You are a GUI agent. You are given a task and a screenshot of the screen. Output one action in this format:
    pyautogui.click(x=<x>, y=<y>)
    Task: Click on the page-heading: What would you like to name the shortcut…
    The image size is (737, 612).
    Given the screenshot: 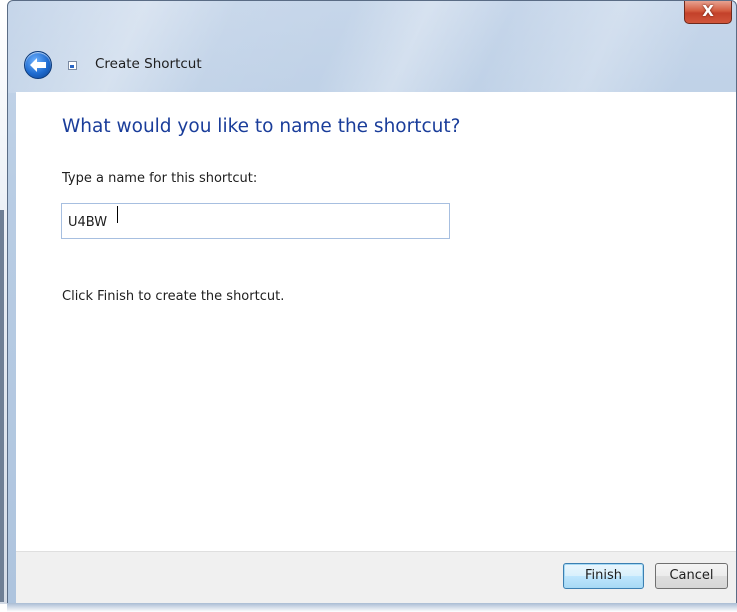 What is the action you would take?
    pyautogui.click(x=261, y=126)
    